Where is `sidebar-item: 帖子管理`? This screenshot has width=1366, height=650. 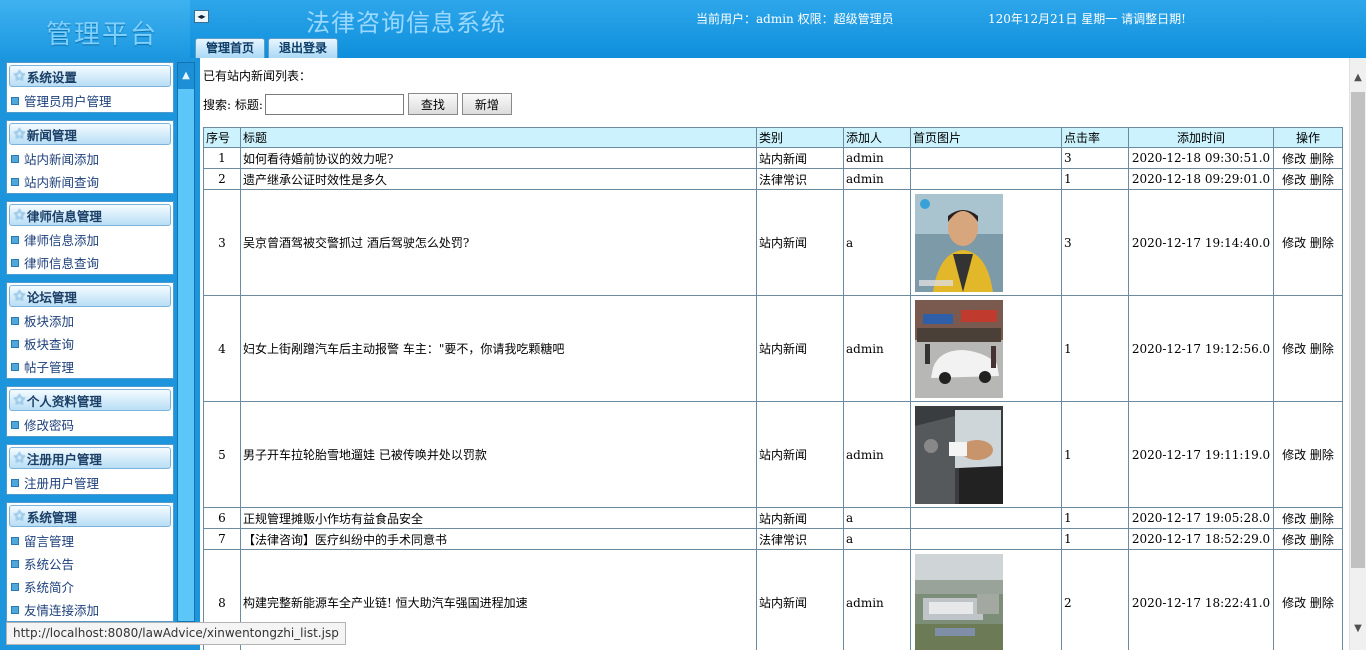 sidebar-item: 帖子管理 is located at coordinates (90, 366).